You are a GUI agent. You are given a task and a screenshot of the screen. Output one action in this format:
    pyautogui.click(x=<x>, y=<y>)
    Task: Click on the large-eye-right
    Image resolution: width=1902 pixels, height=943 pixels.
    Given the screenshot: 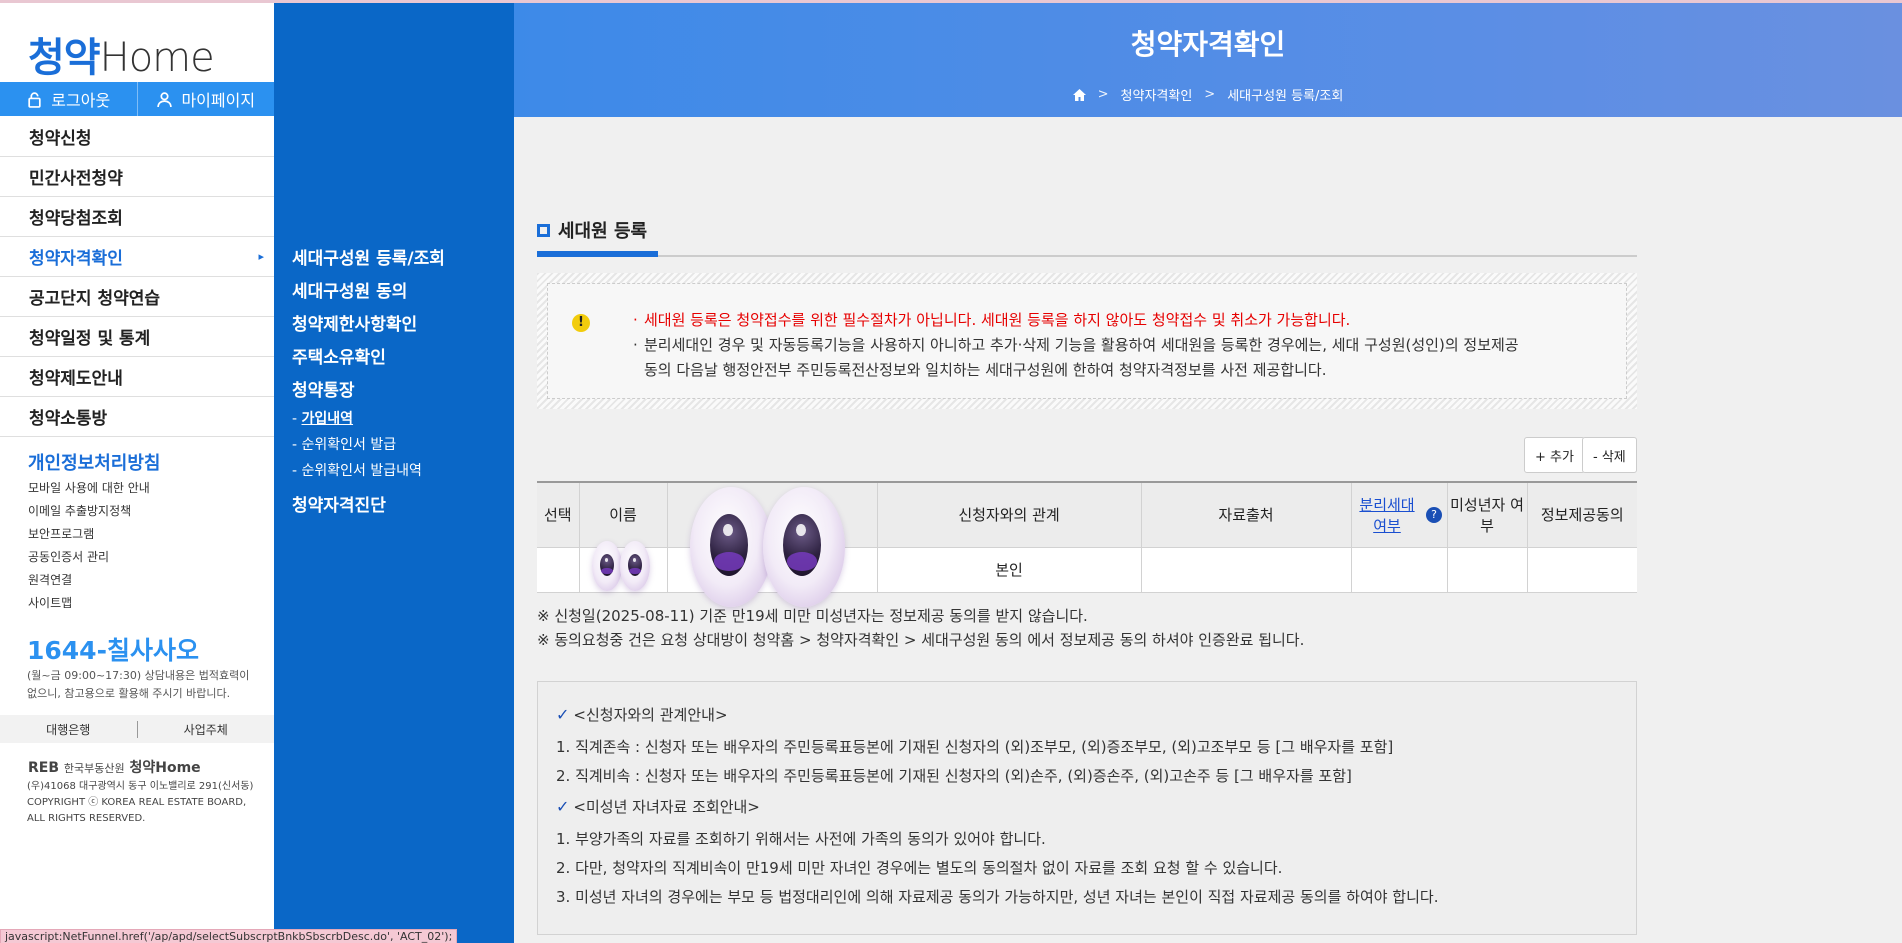 What is the action you would take?
    pyautogui.click(x=804, y=547)
    